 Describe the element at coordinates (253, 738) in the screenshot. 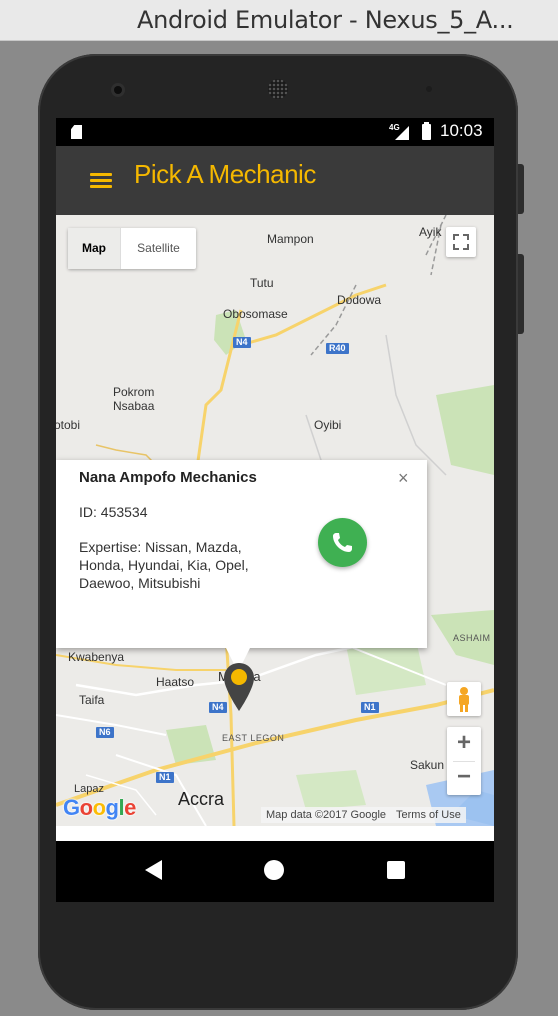

I see `map-label-east-legon: EAST LEGON` at that location.